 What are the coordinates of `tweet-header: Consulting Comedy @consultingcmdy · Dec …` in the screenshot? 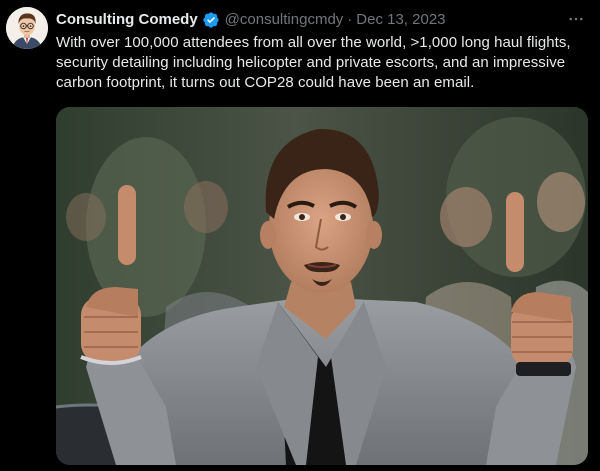 It's located at (251, 20).